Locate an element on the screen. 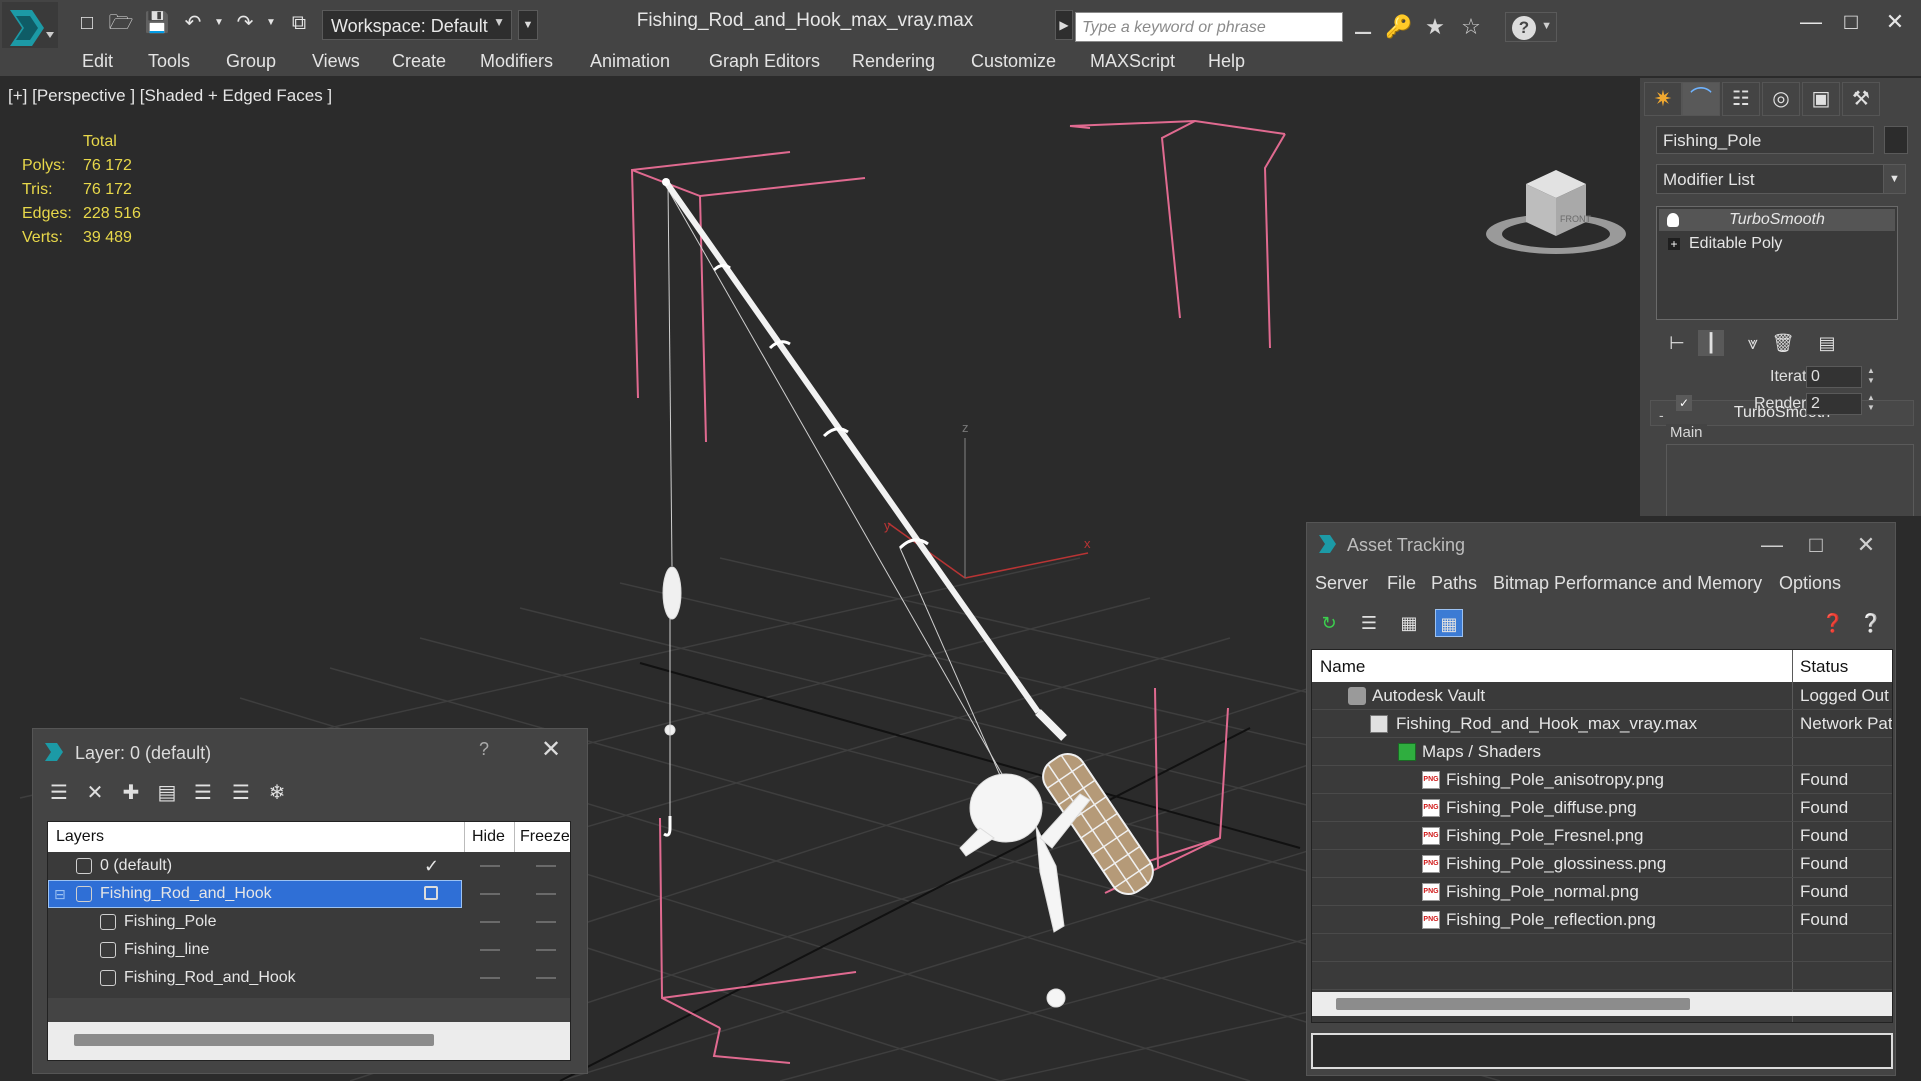  menu-customize: Customize is located at coordinates (1013, 61).